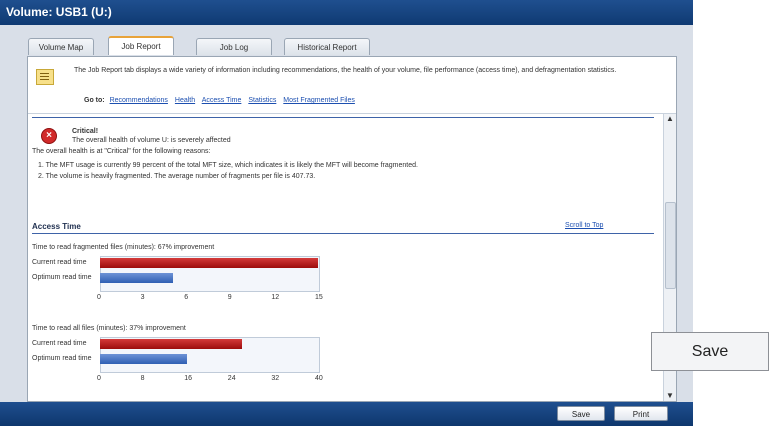 The image size is (770, 426). I want to click on scrollbar-thumb, so click(670, 245).